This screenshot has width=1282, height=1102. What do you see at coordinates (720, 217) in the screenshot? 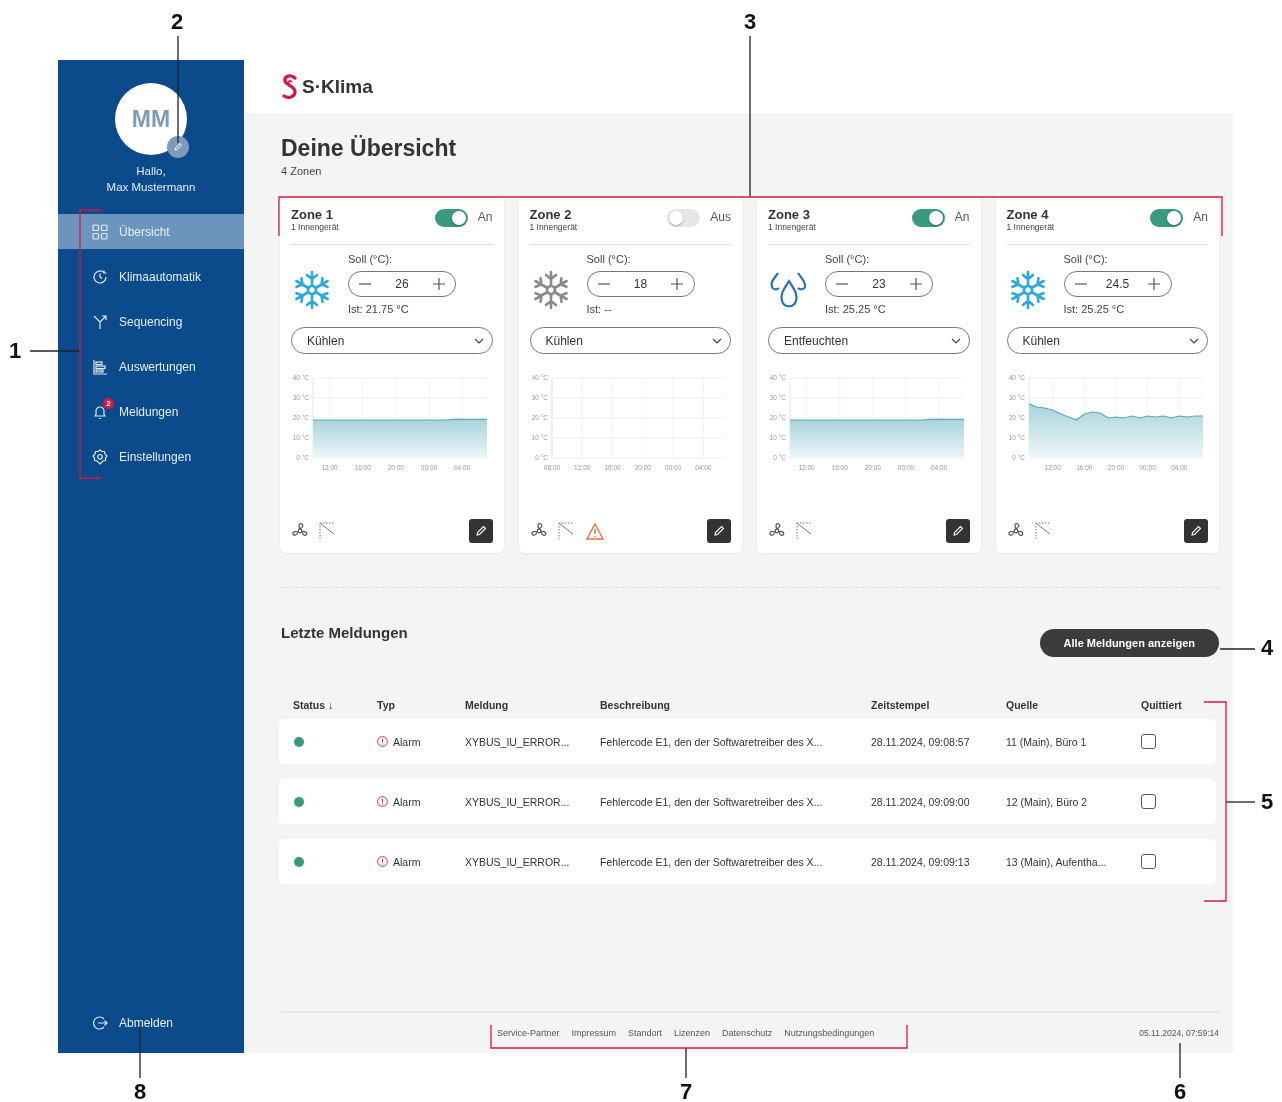
I see `power-label: Aus` at bounding box center [720, 217].